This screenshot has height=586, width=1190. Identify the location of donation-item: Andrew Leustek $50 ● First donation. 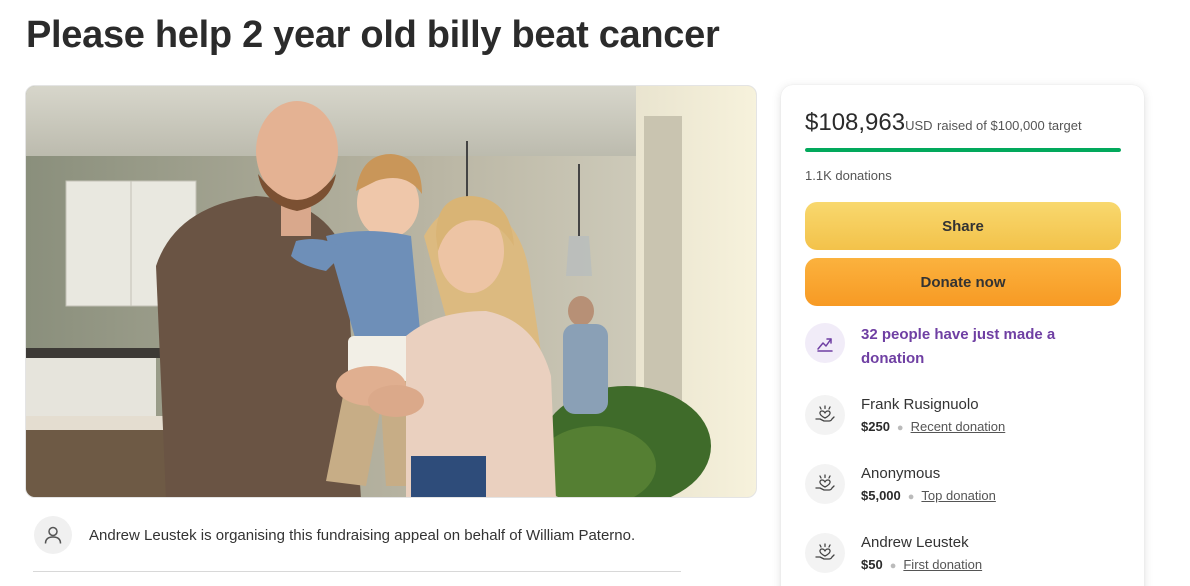
(965, 554).